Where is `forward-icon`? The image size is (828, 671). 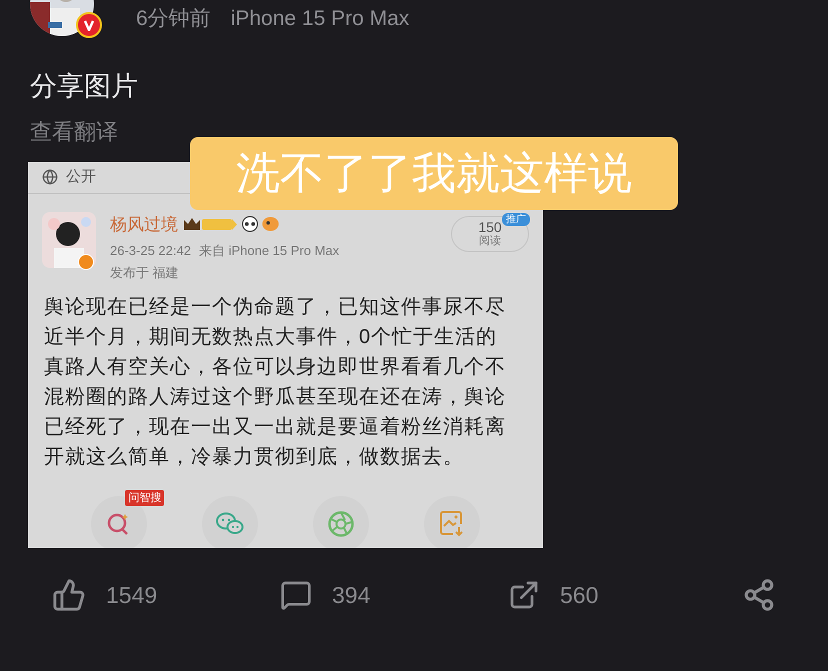
forward-icon is located at coordinates (524, 594).